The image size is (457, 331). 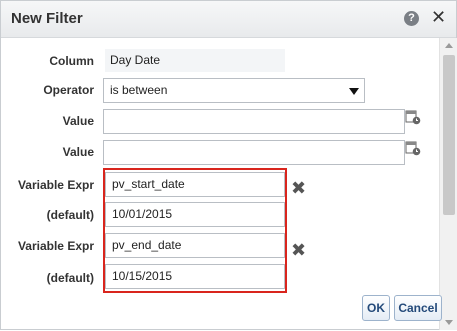 I want to click on ok-button: OK, so click(x=376, y=308).